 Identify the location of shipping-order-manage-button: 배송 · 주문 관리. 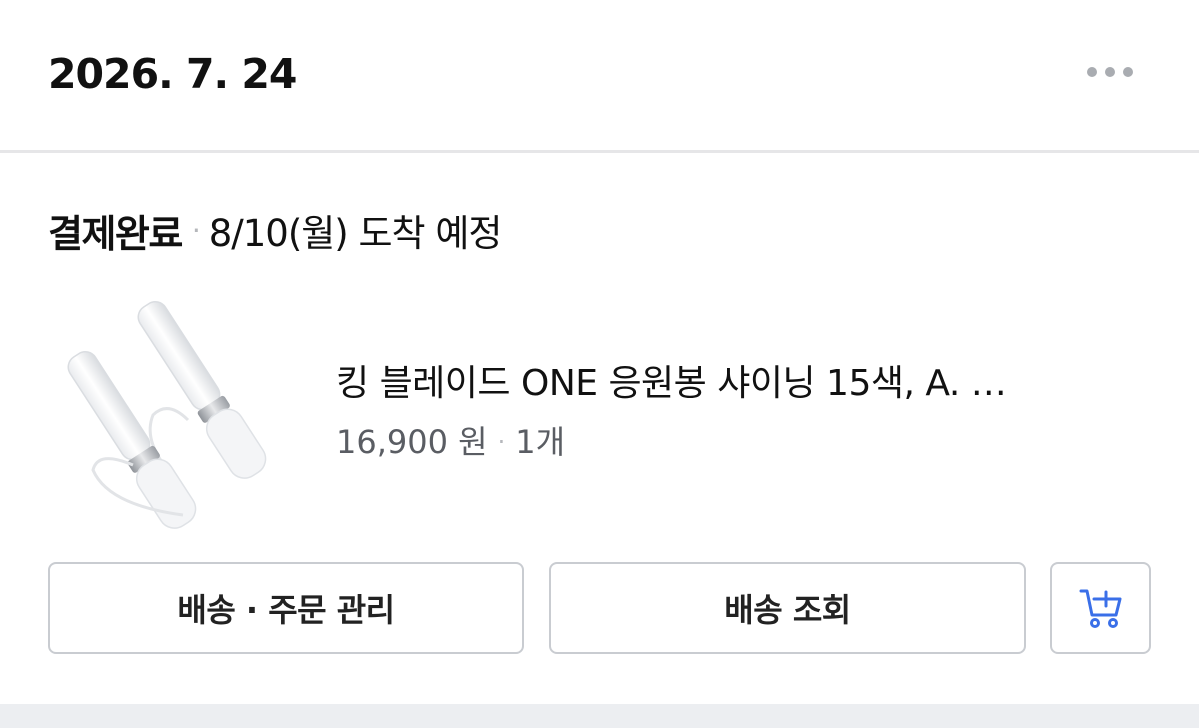
(286, 608).